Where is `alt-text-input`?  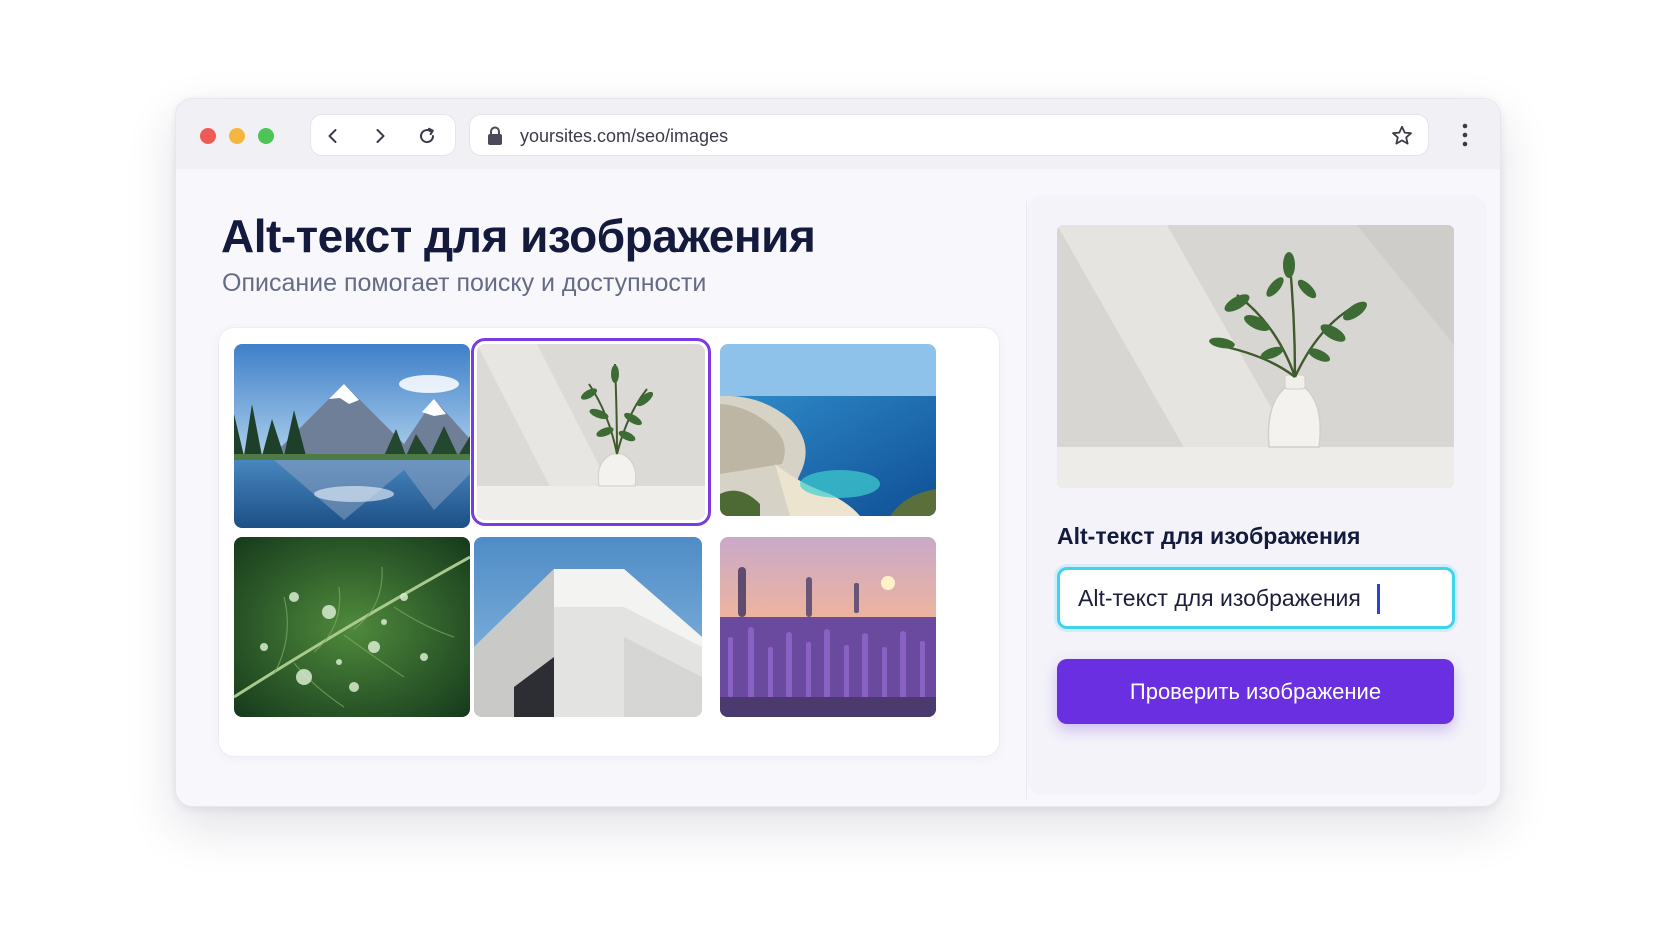
alt-text-input is located at coordinates (1256, 598).